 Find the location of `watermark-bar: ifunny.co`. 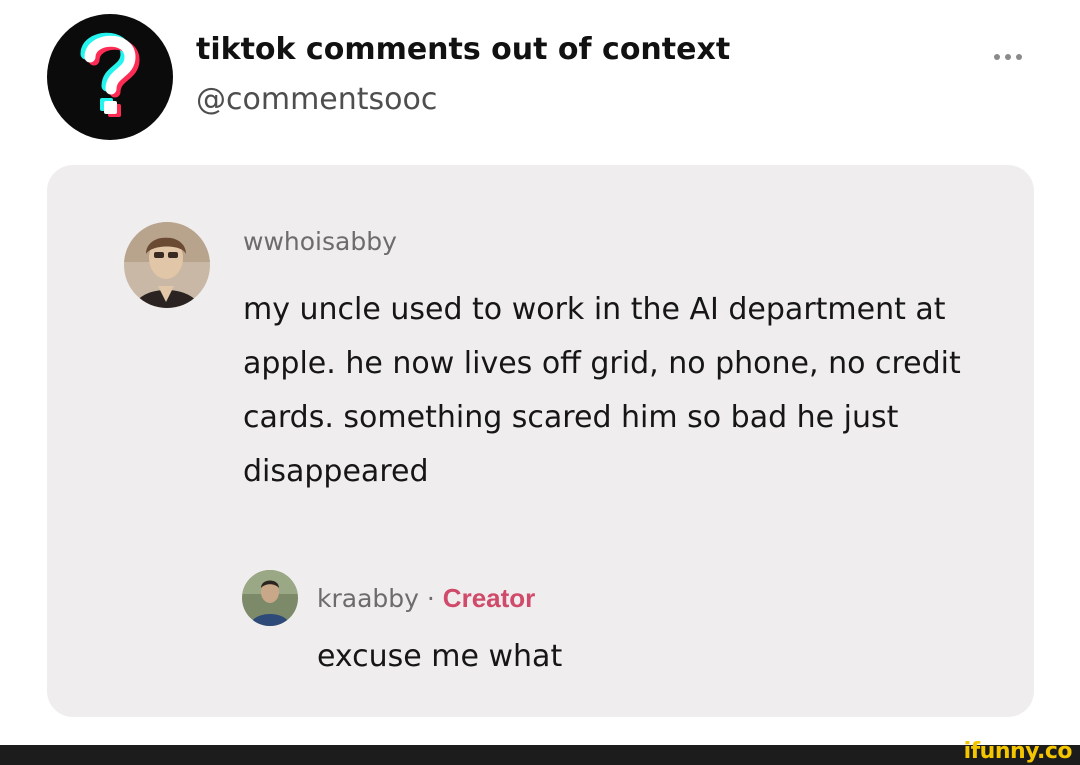

watermark-bar: ifunny.co is located at coordinates (540, 752).